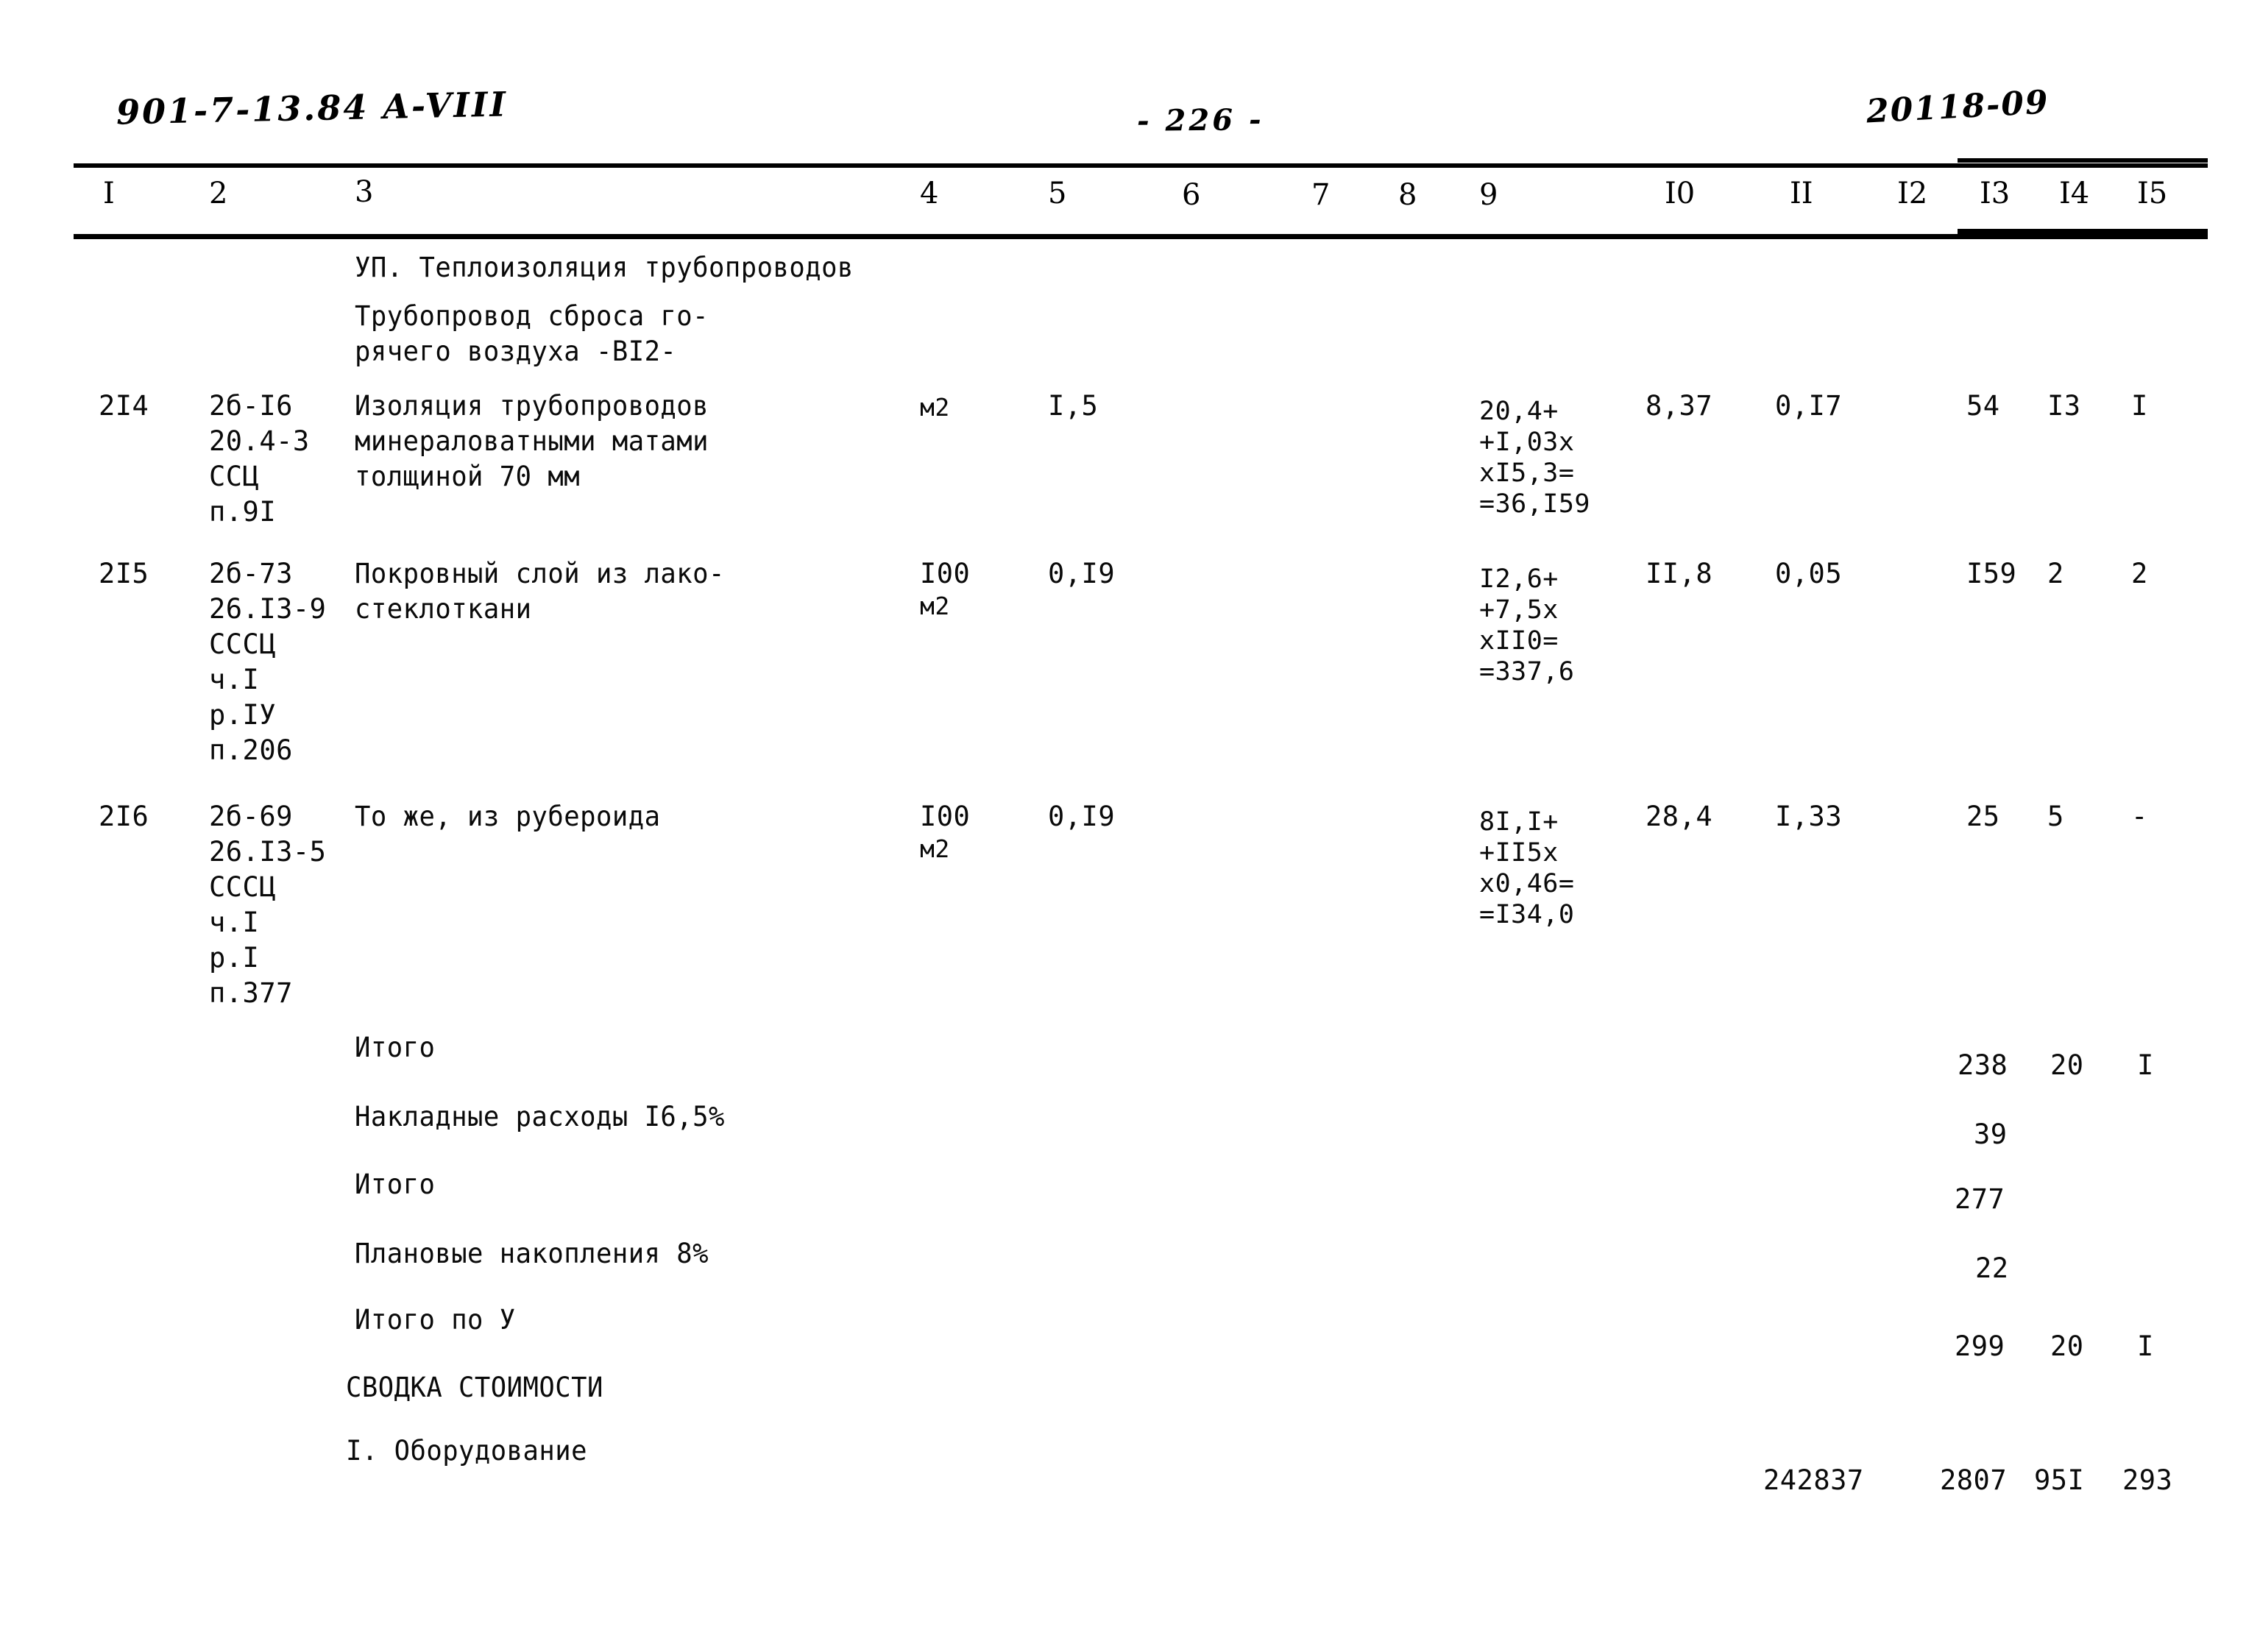  What do you see at coordinates (1809, 573) in the screenshot?
I see `row-col11: 0,05` at bounding box center [1809, 573].